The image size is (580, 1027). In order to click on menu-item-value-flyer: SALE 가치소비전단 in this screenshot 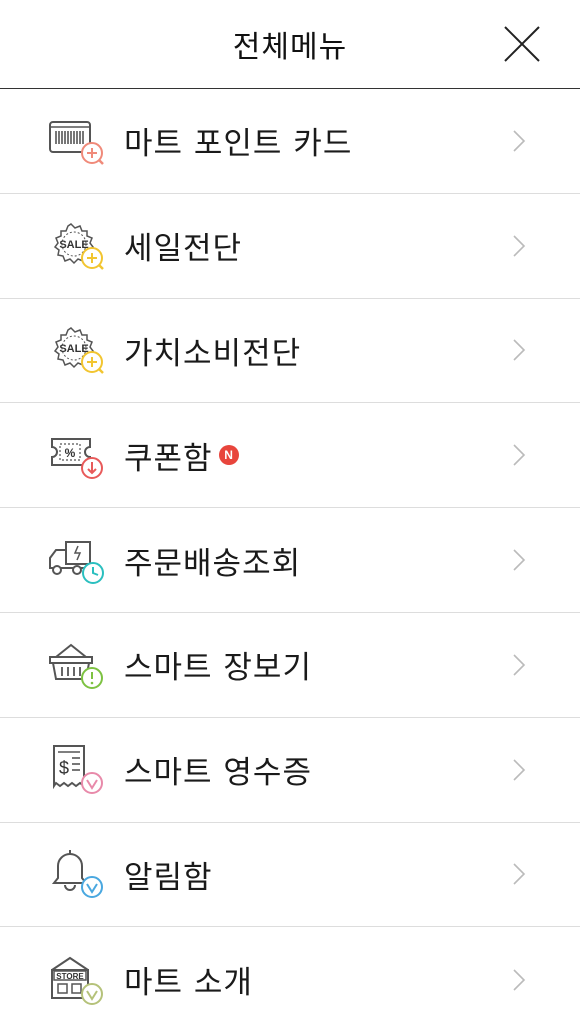, I will do `click(290, 351)`.